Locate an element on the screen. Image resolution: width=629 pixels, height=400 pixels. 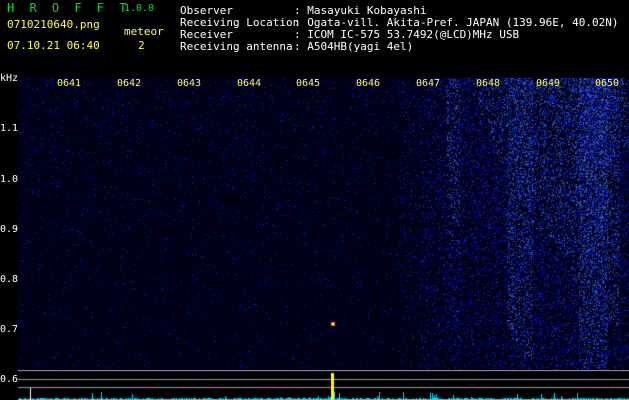
y-axis-unit: kHz is located at coordinates (9, 78).